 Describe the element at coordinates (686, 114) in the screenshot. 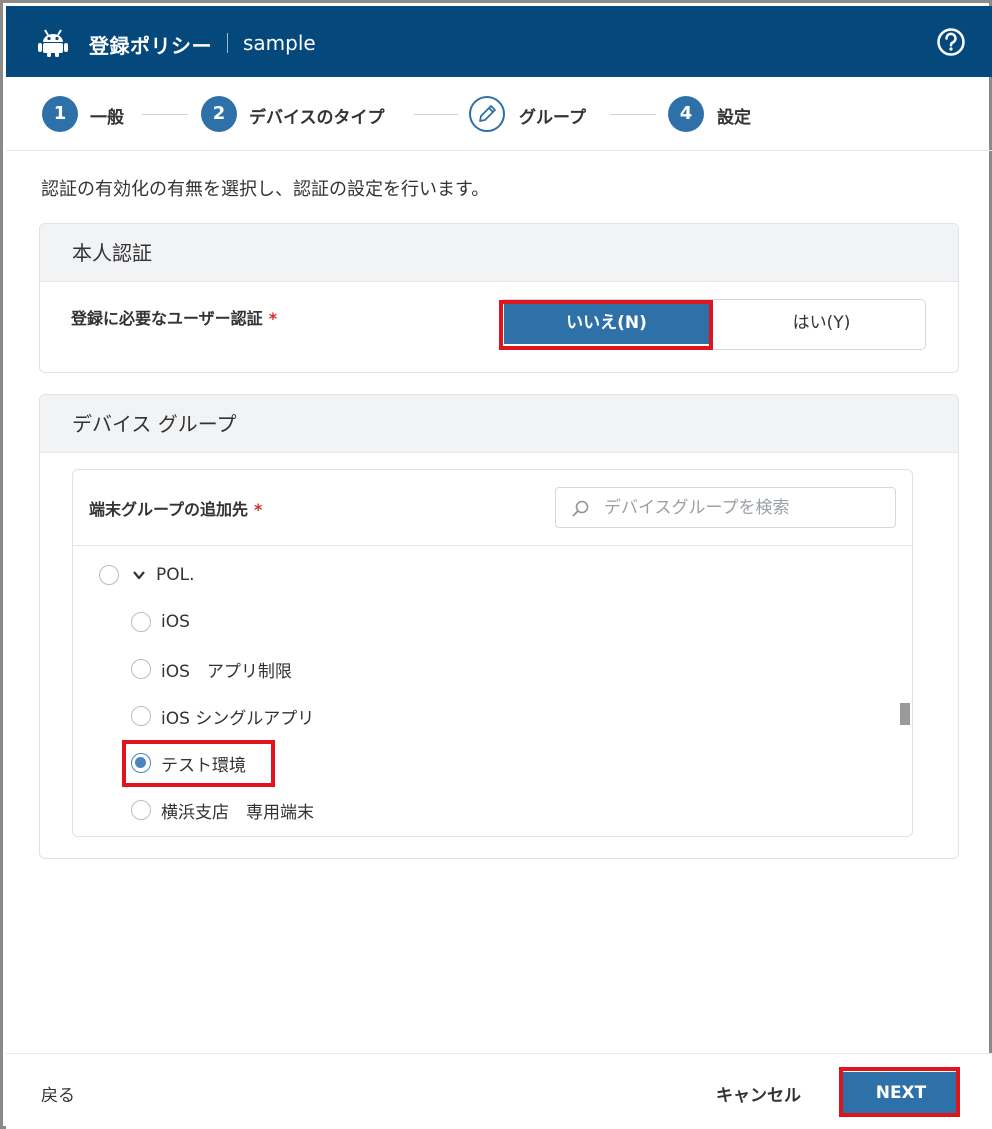

I see `step-4-number: 4` at that location.